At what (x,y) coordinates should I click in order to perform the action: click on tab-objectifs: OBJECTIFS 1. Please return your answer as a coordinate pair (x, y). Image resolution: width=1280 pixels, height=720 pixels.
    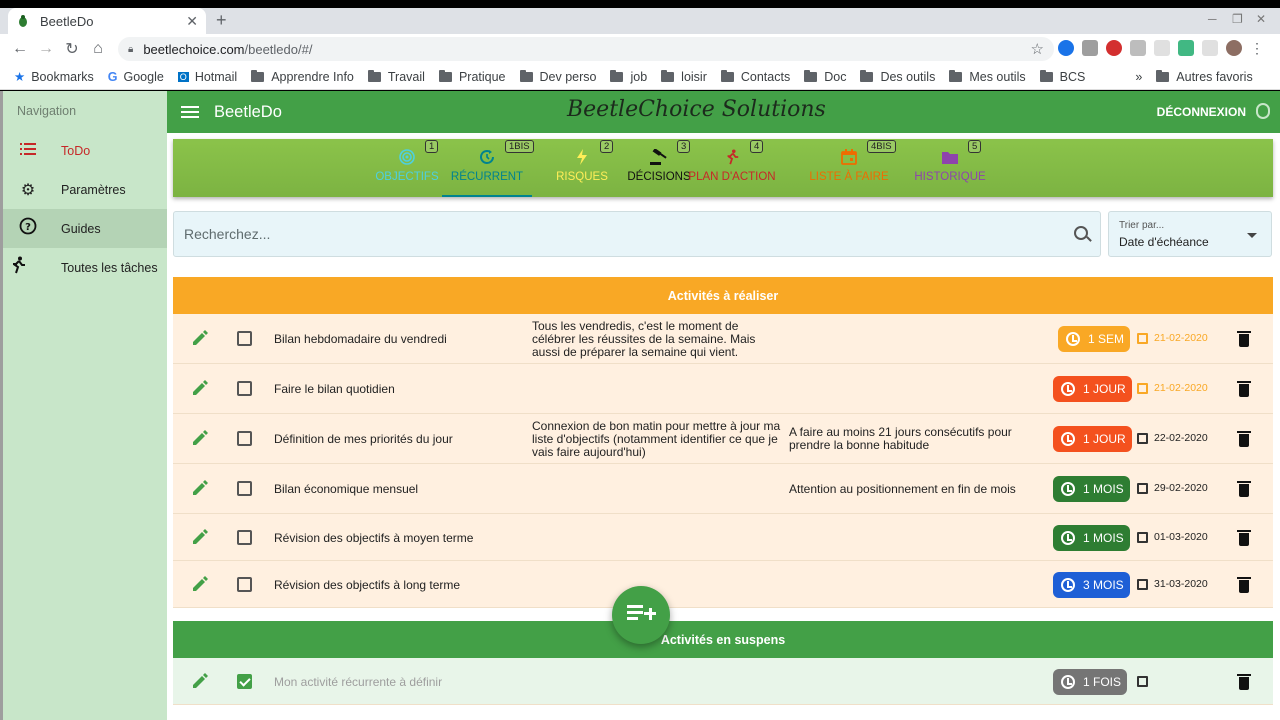
    Looking at the image, I should click on (407, 168).